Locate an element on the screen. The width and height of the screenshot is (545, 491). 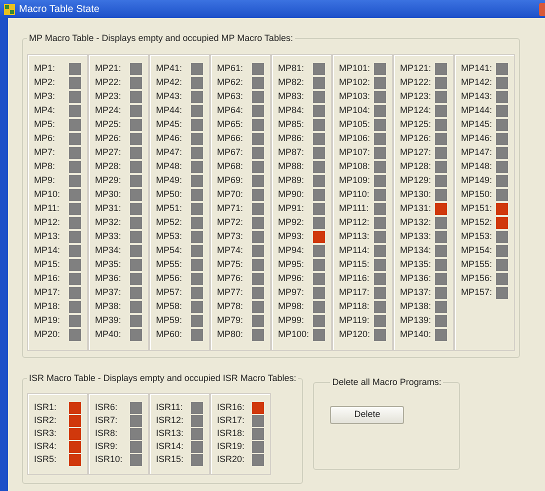
slot-label: ISR8: is located at coordinates (106, 433).